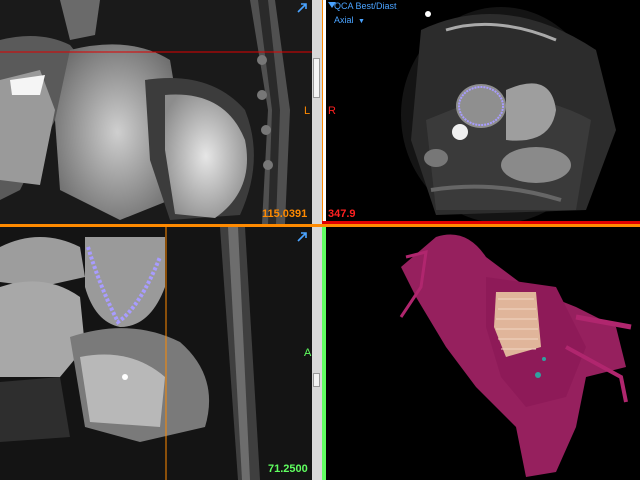  What do you see at coordinates (322, 112) in the screenshot?
I see `crosshair-orange-vertical` at bounding box center [322, 112].